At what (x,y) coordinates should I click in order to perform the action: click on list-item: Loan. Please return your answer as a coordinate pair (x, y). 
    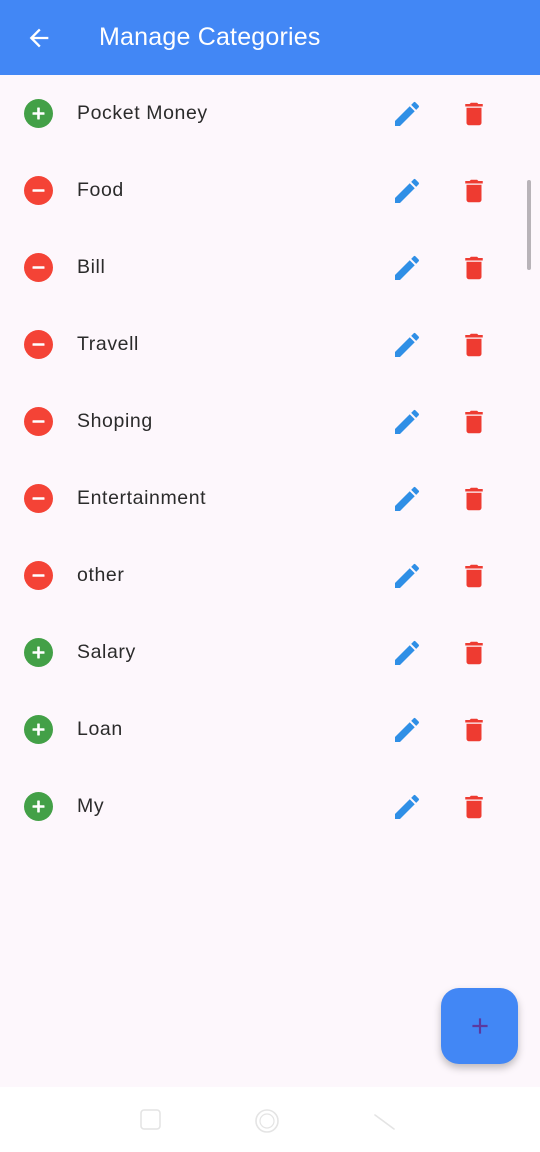
    Looking at the image, I should click on (270, 729).